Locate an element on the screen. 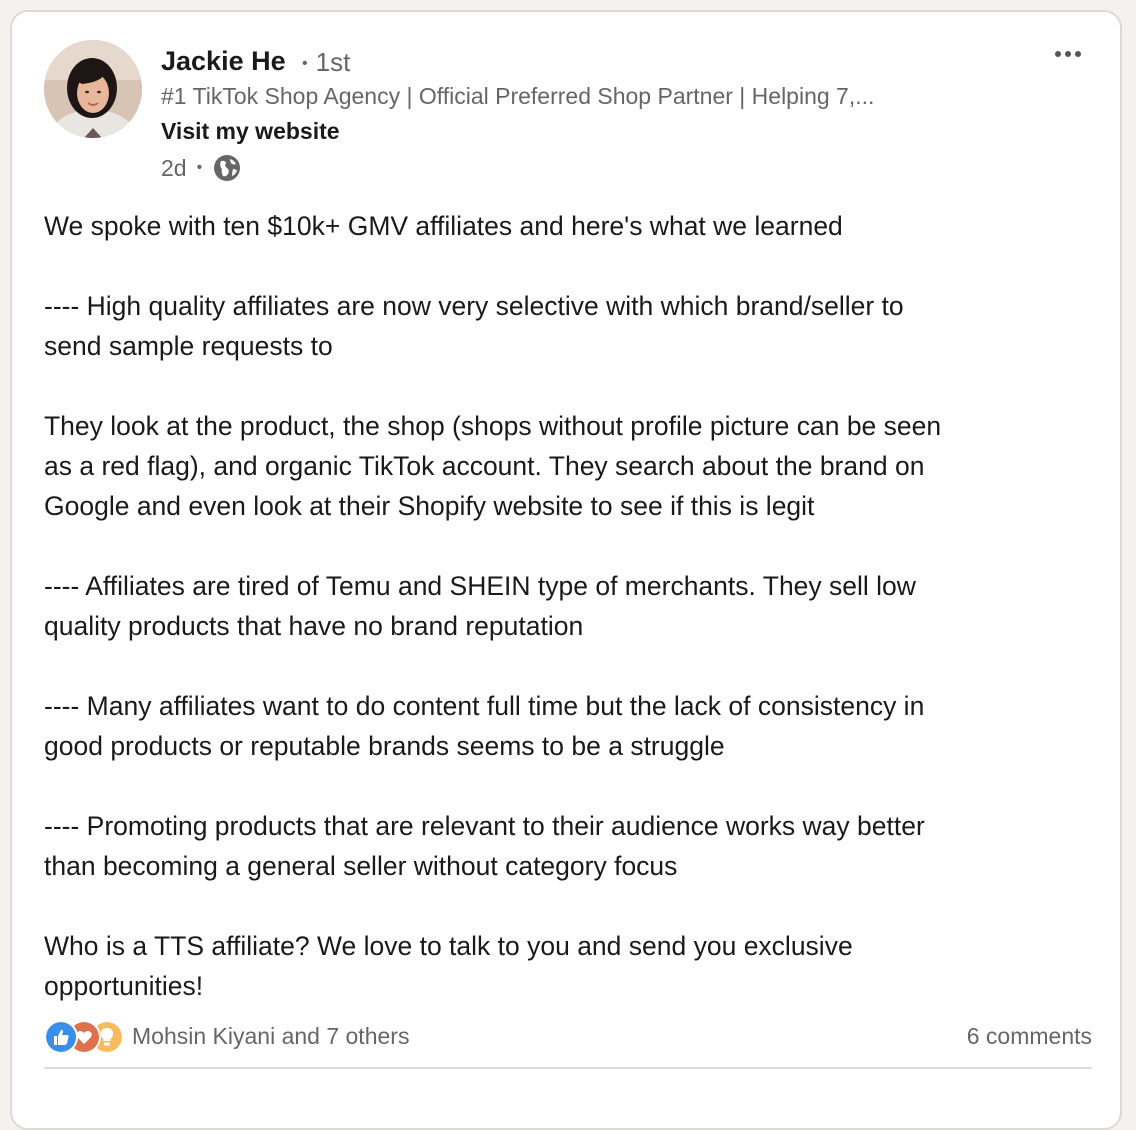 This screenshot has height=1130, width=1136. avatar-photo is located at coordinates (93, 89).